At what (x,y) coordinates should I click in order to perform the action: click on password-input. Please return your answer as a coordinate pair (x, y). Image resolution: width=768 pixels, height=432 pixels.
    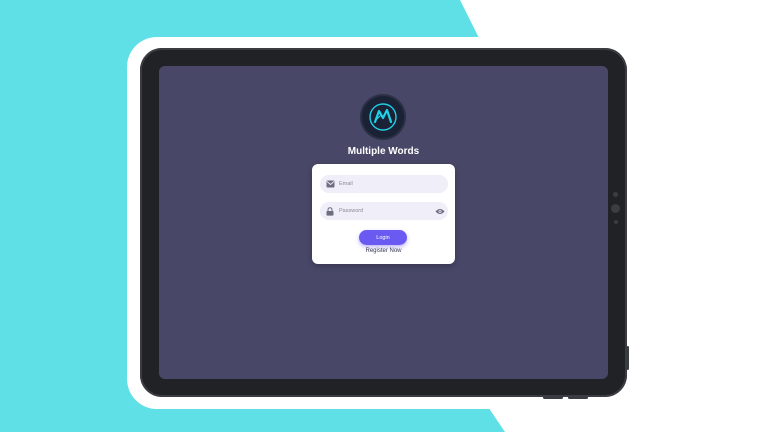
    Looking at the image, I should click on (384, 211).